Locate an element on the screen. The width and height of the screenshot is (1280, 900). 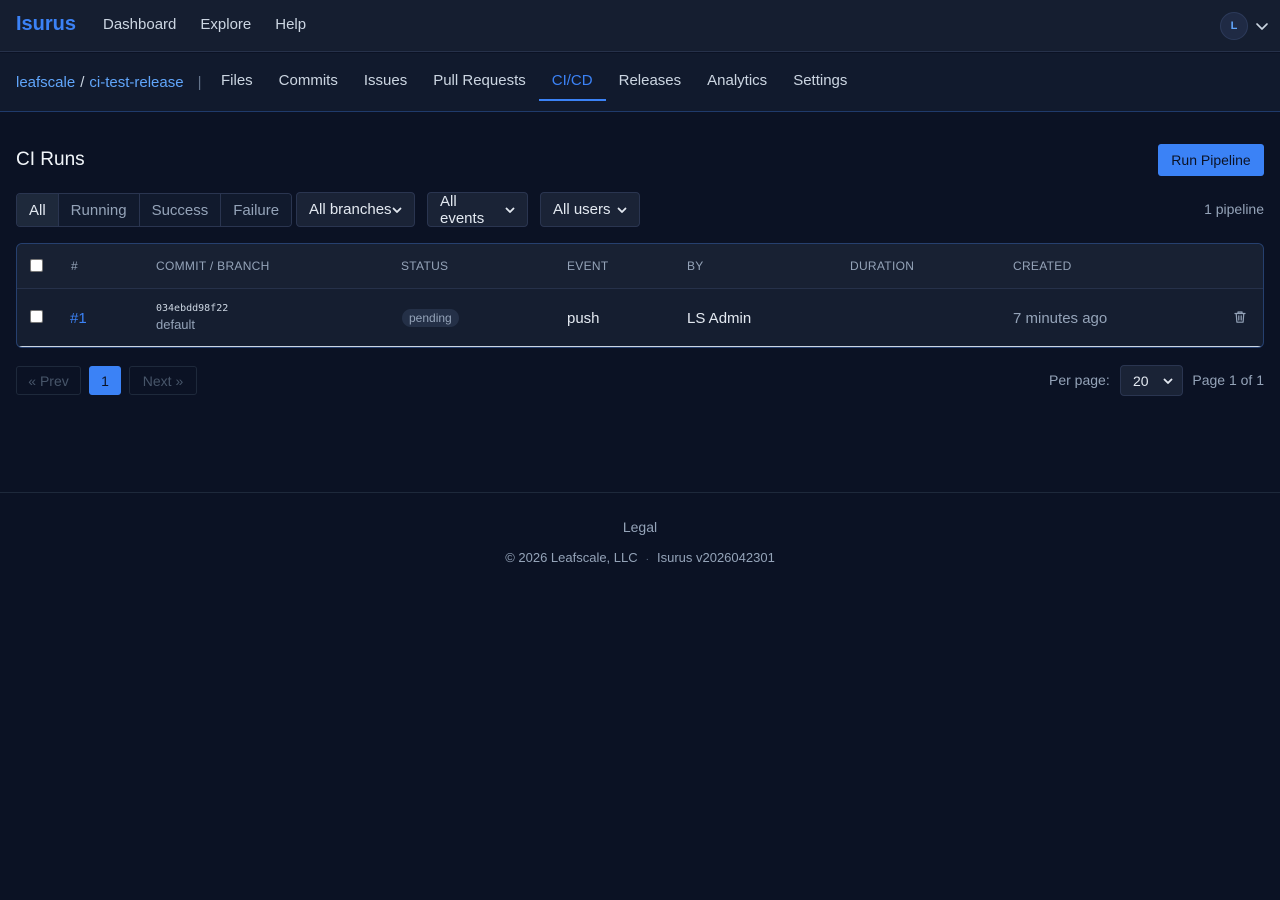
prev-page-button: « Prev is located at coordinates (48, 380).